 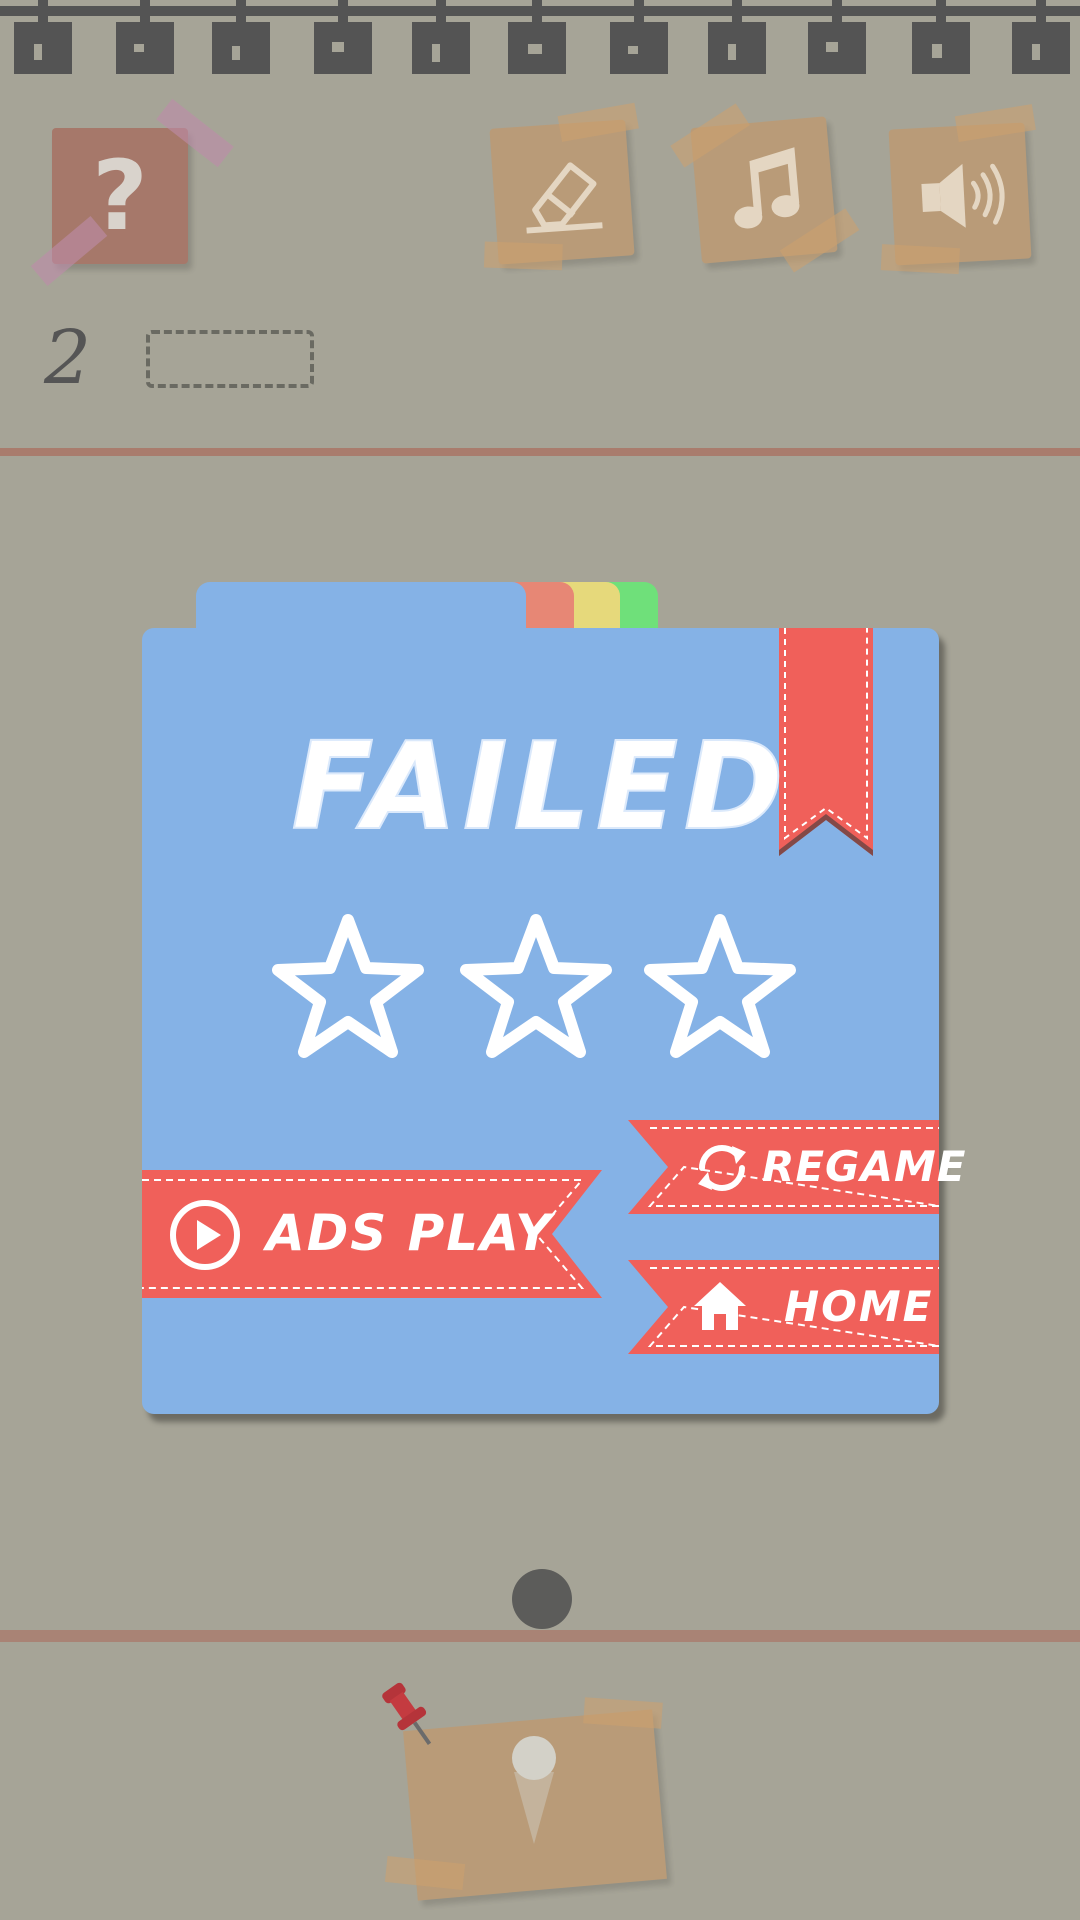 I want to click on ads-play-button: ADS PLAY, so click(x=372, y=1234).